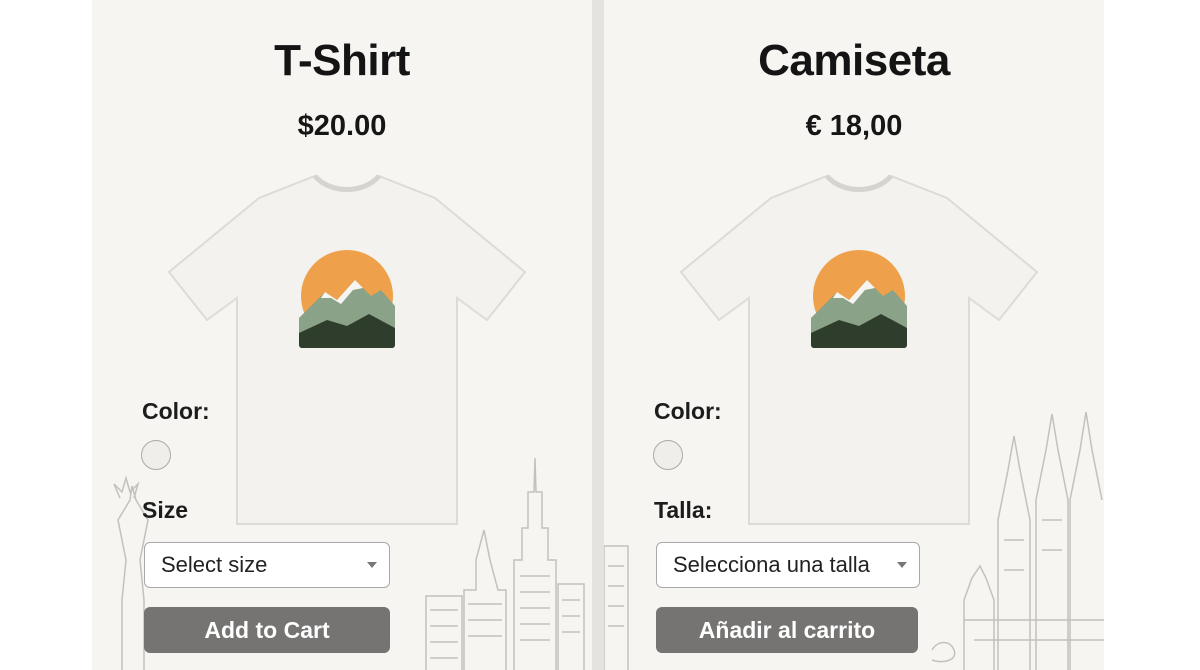 Image resolution: width=1200 pixels, height=670 pixels. What do you see at coordinates (267, 630) in the screenshot?
I see `add-to-cart-button: Add to Cart` at bounding box center [267, 630].